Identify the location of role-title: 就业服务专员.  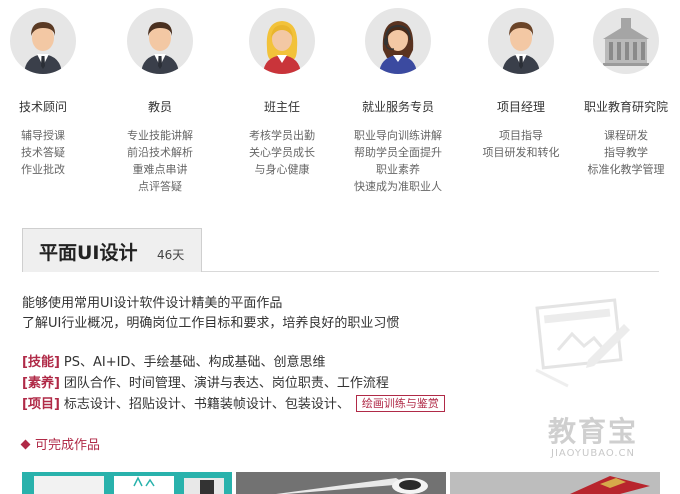
(397, 107).